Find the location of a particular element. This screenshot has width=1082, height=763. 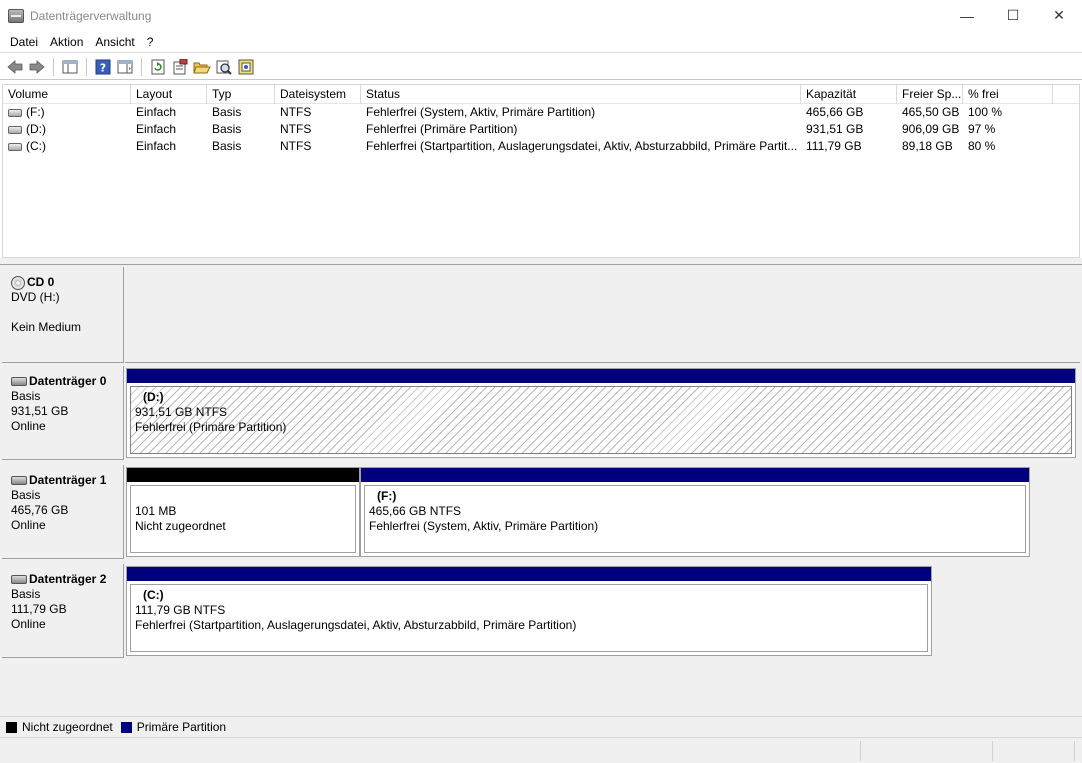

window-controls: — ☐ ✕ is located at coordinates (1013, 15).